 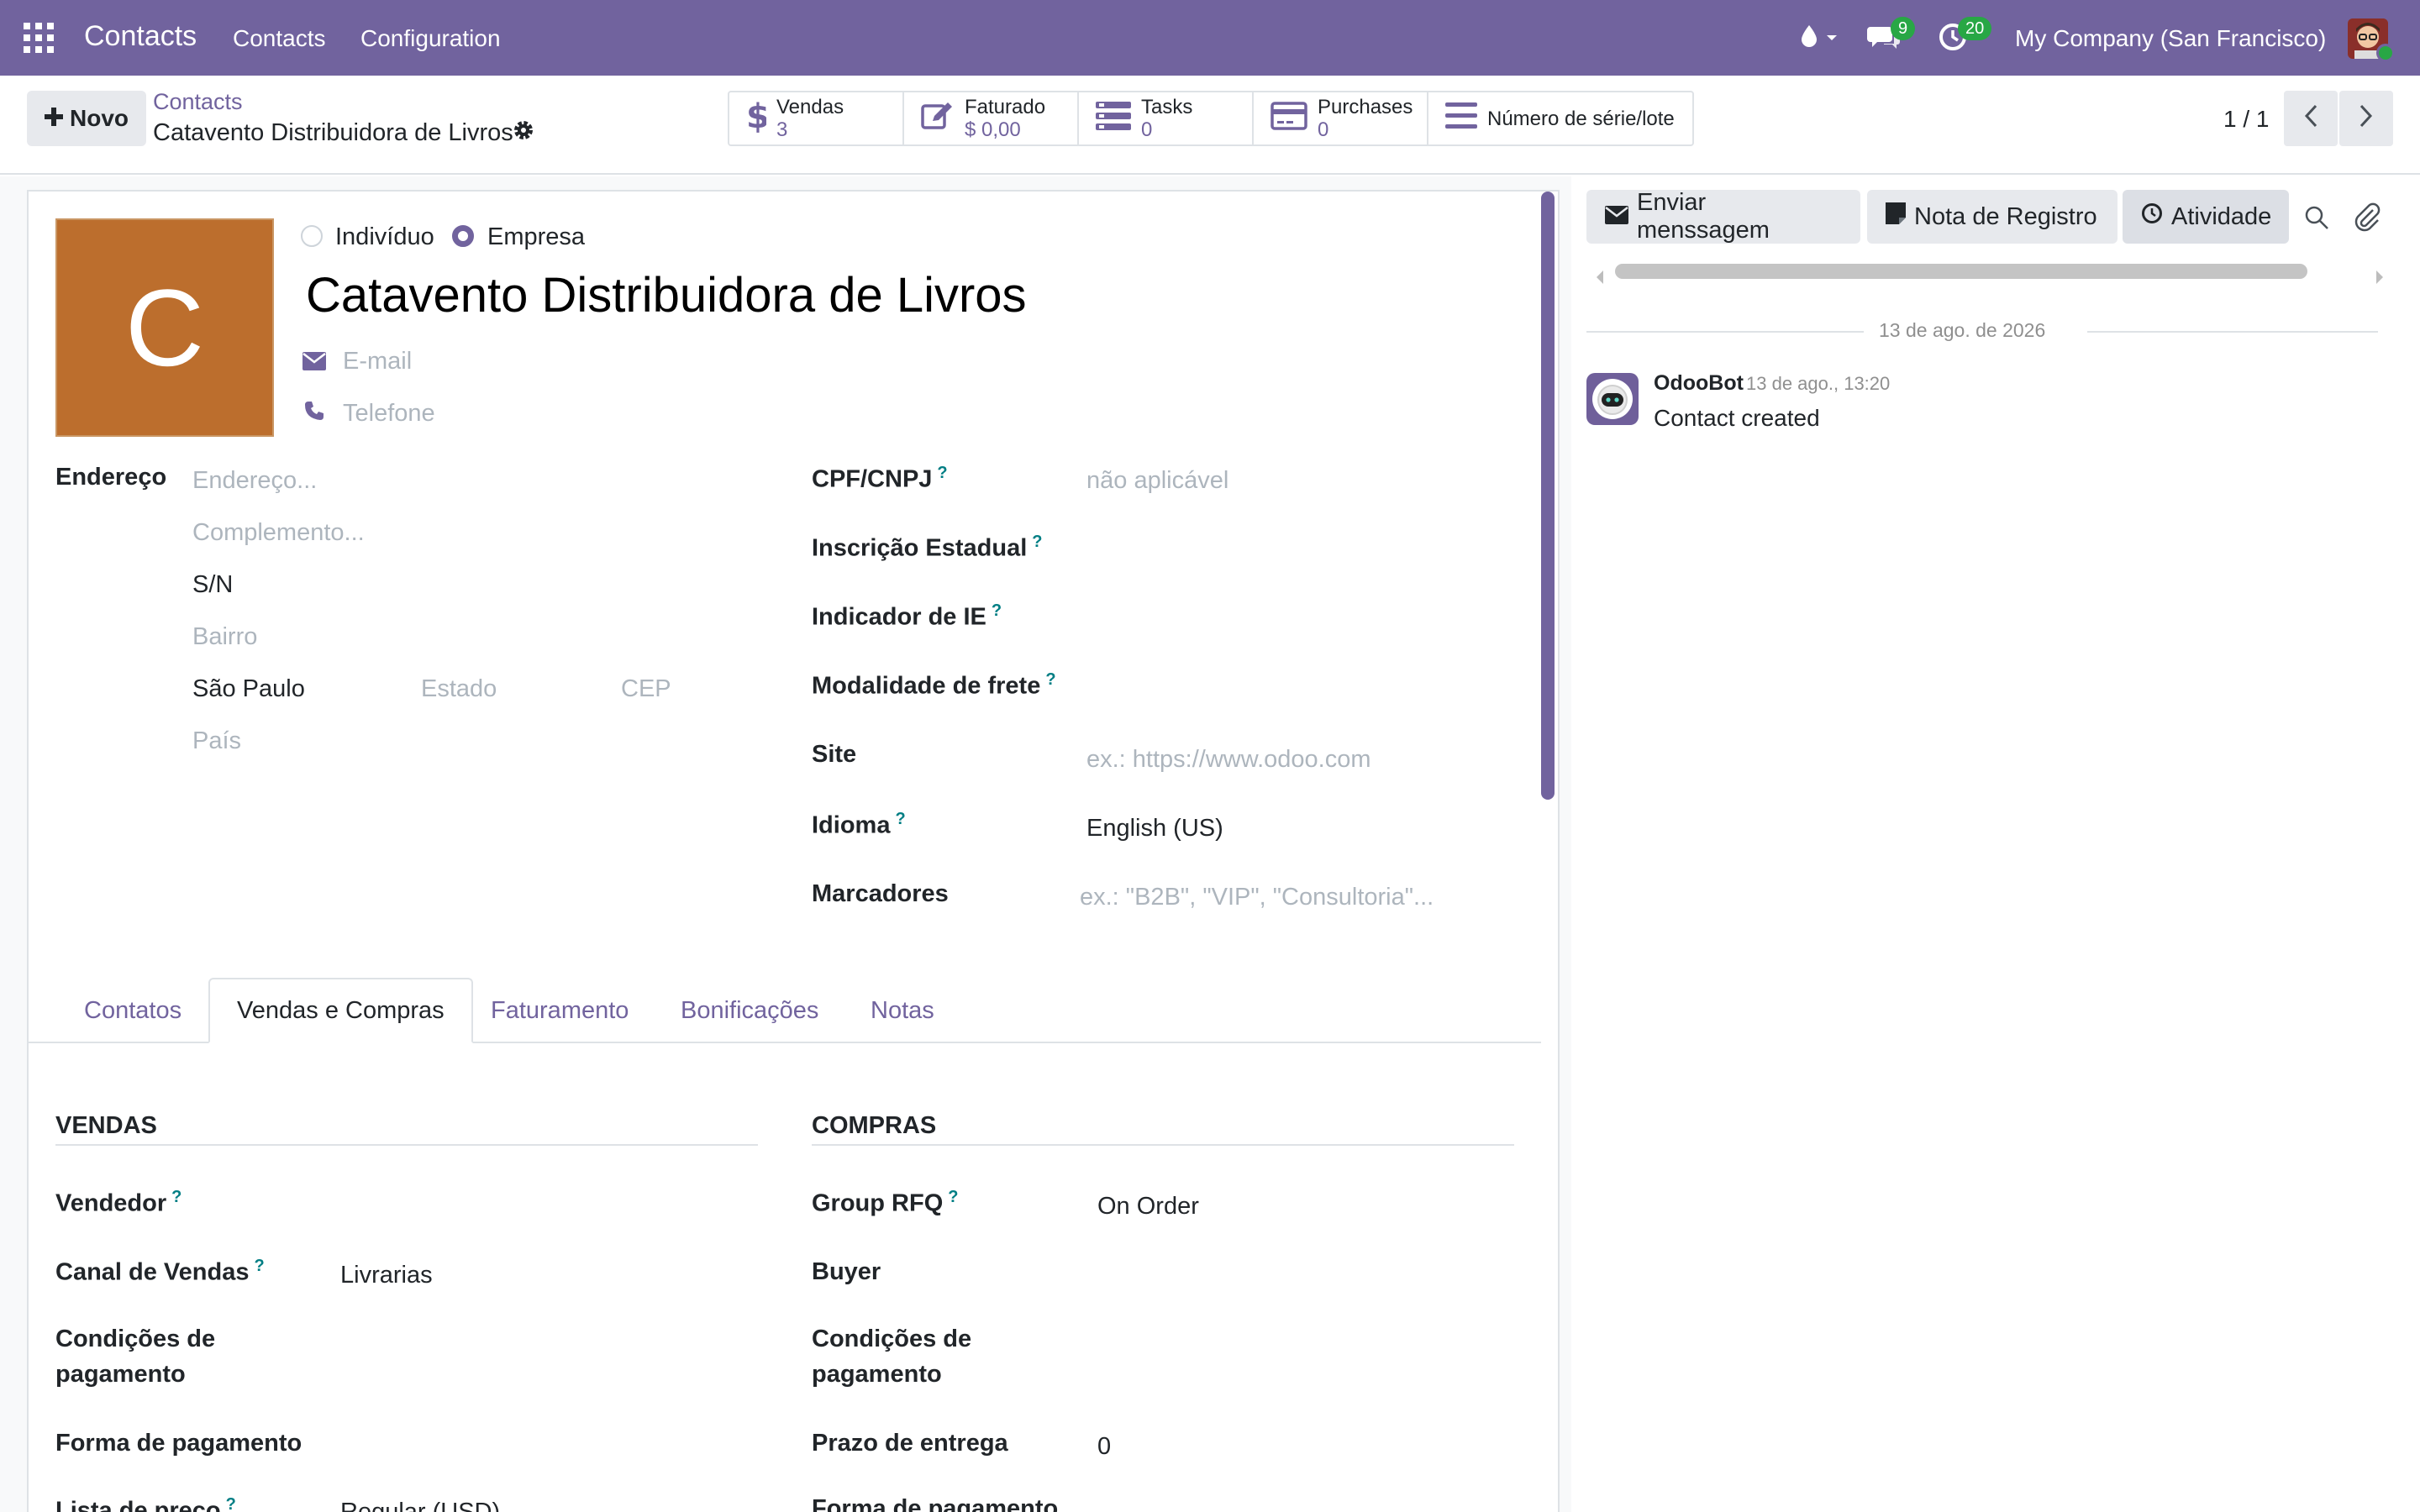 I want to click on message-timestamp: 13 de ago., 13:20, so click(x=1818, y=383).